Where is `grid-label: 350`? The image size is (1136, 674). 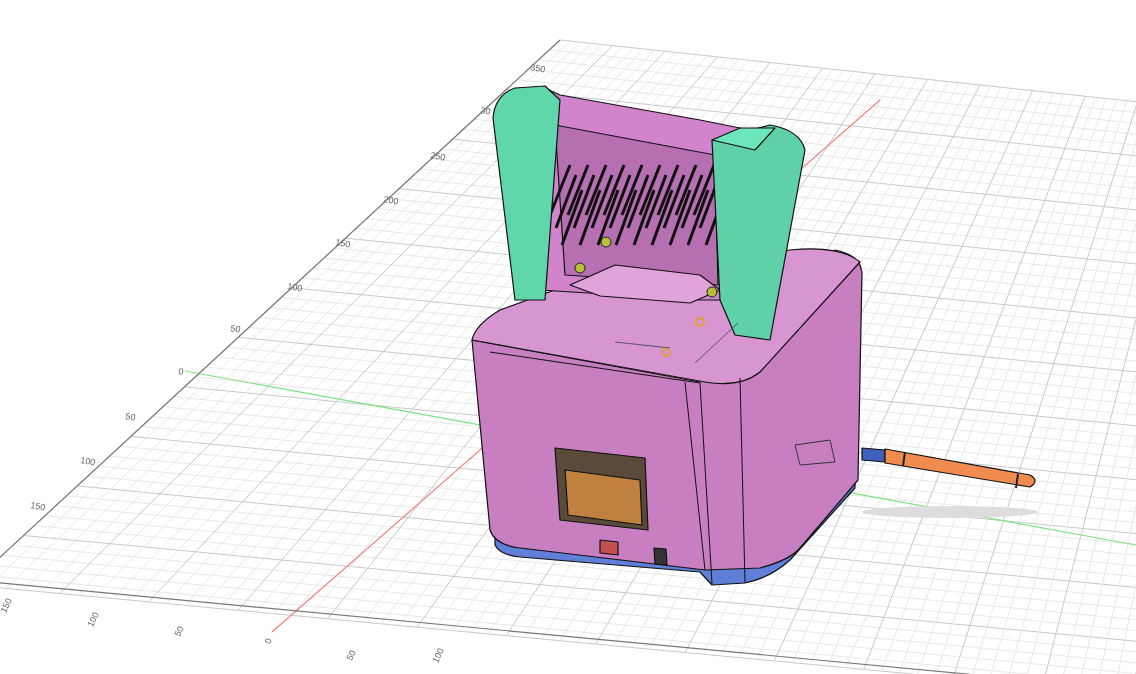
grid-label: 350 is located at coordinates (538, 68).